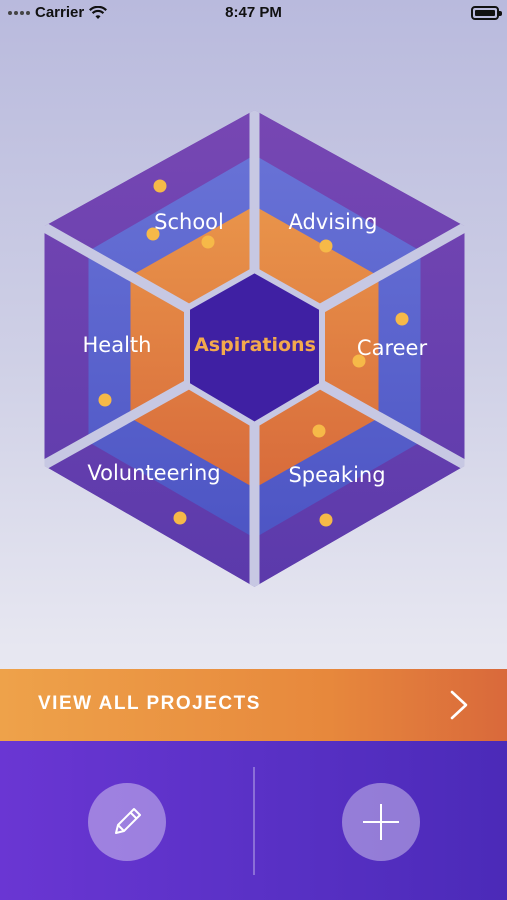  Describe the element at coordinates (336, 475) in the screenshot. I see `segment-speaking-label: Speaking` at that location.